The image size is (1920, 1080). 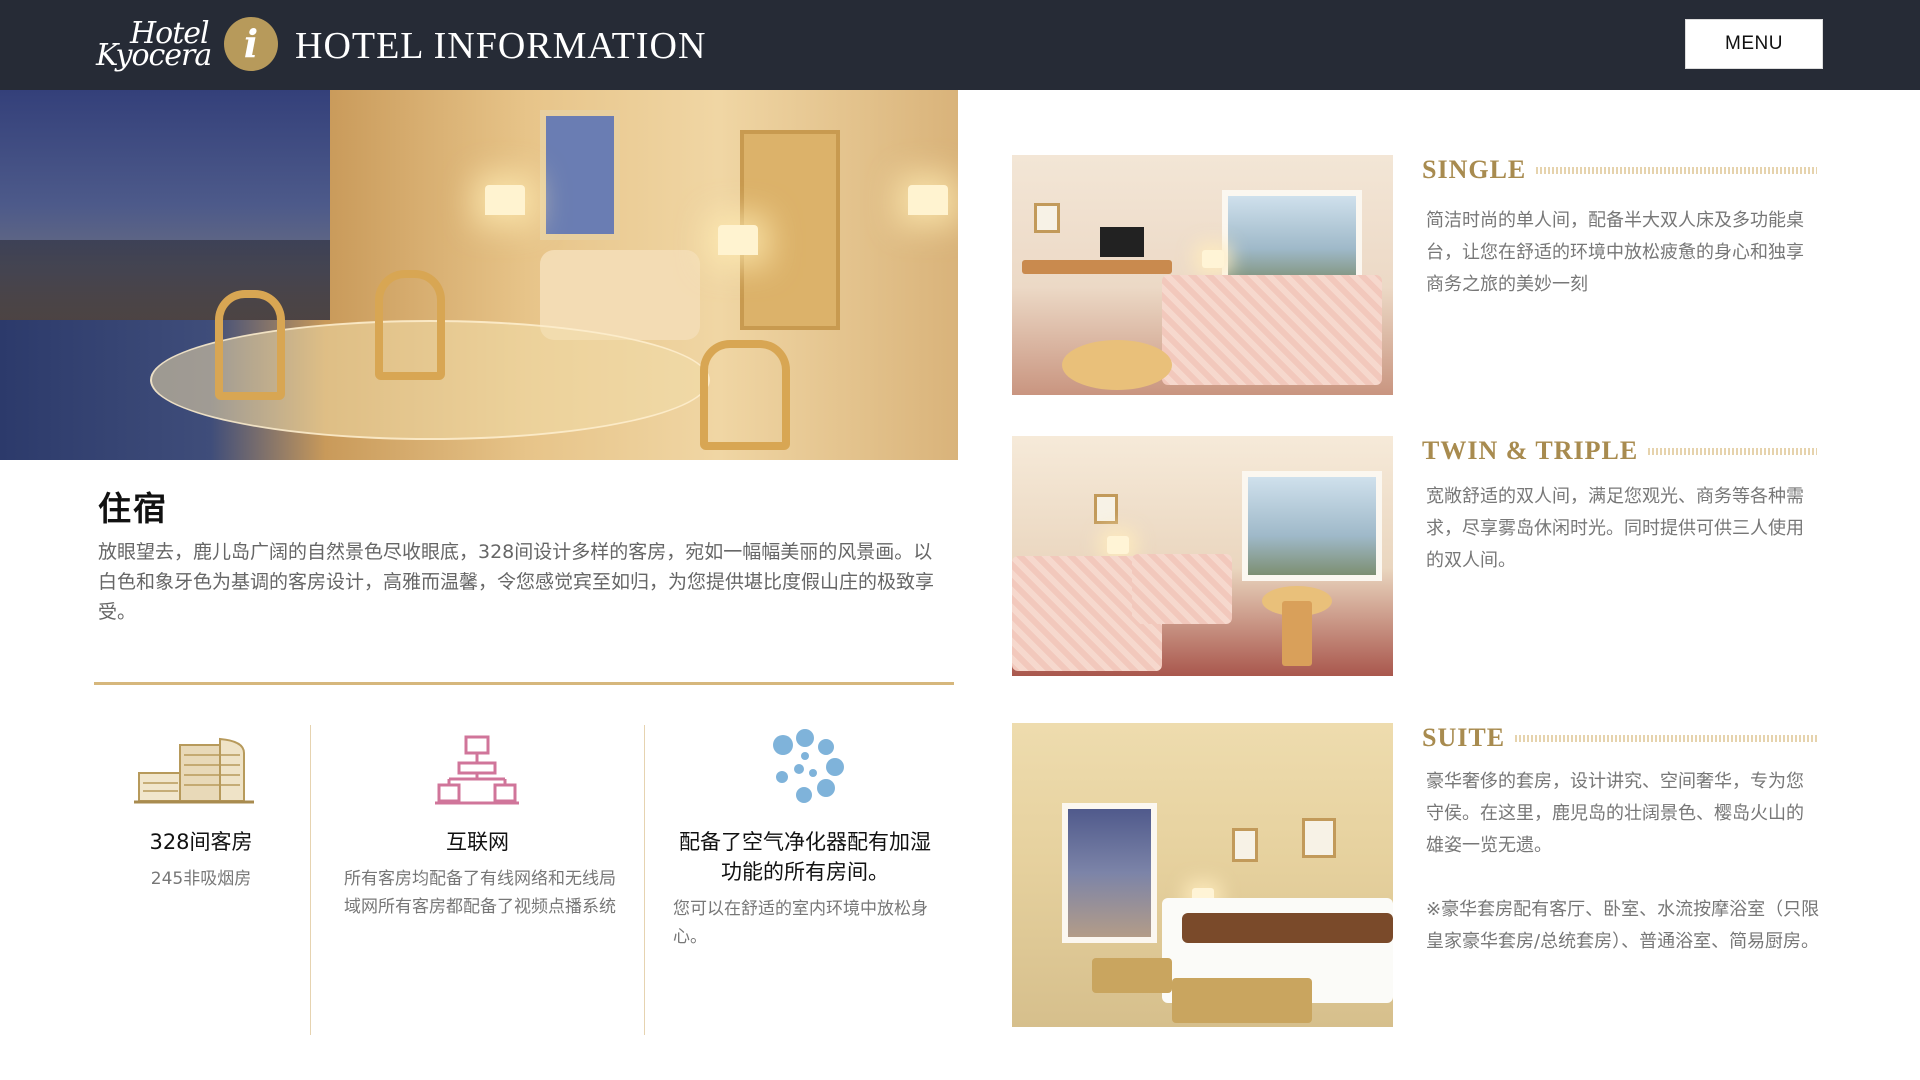 What do you see at coordinates (1122, 242) in the screenshot?
I see `photo-tv` at bounding box center [1122, 242].